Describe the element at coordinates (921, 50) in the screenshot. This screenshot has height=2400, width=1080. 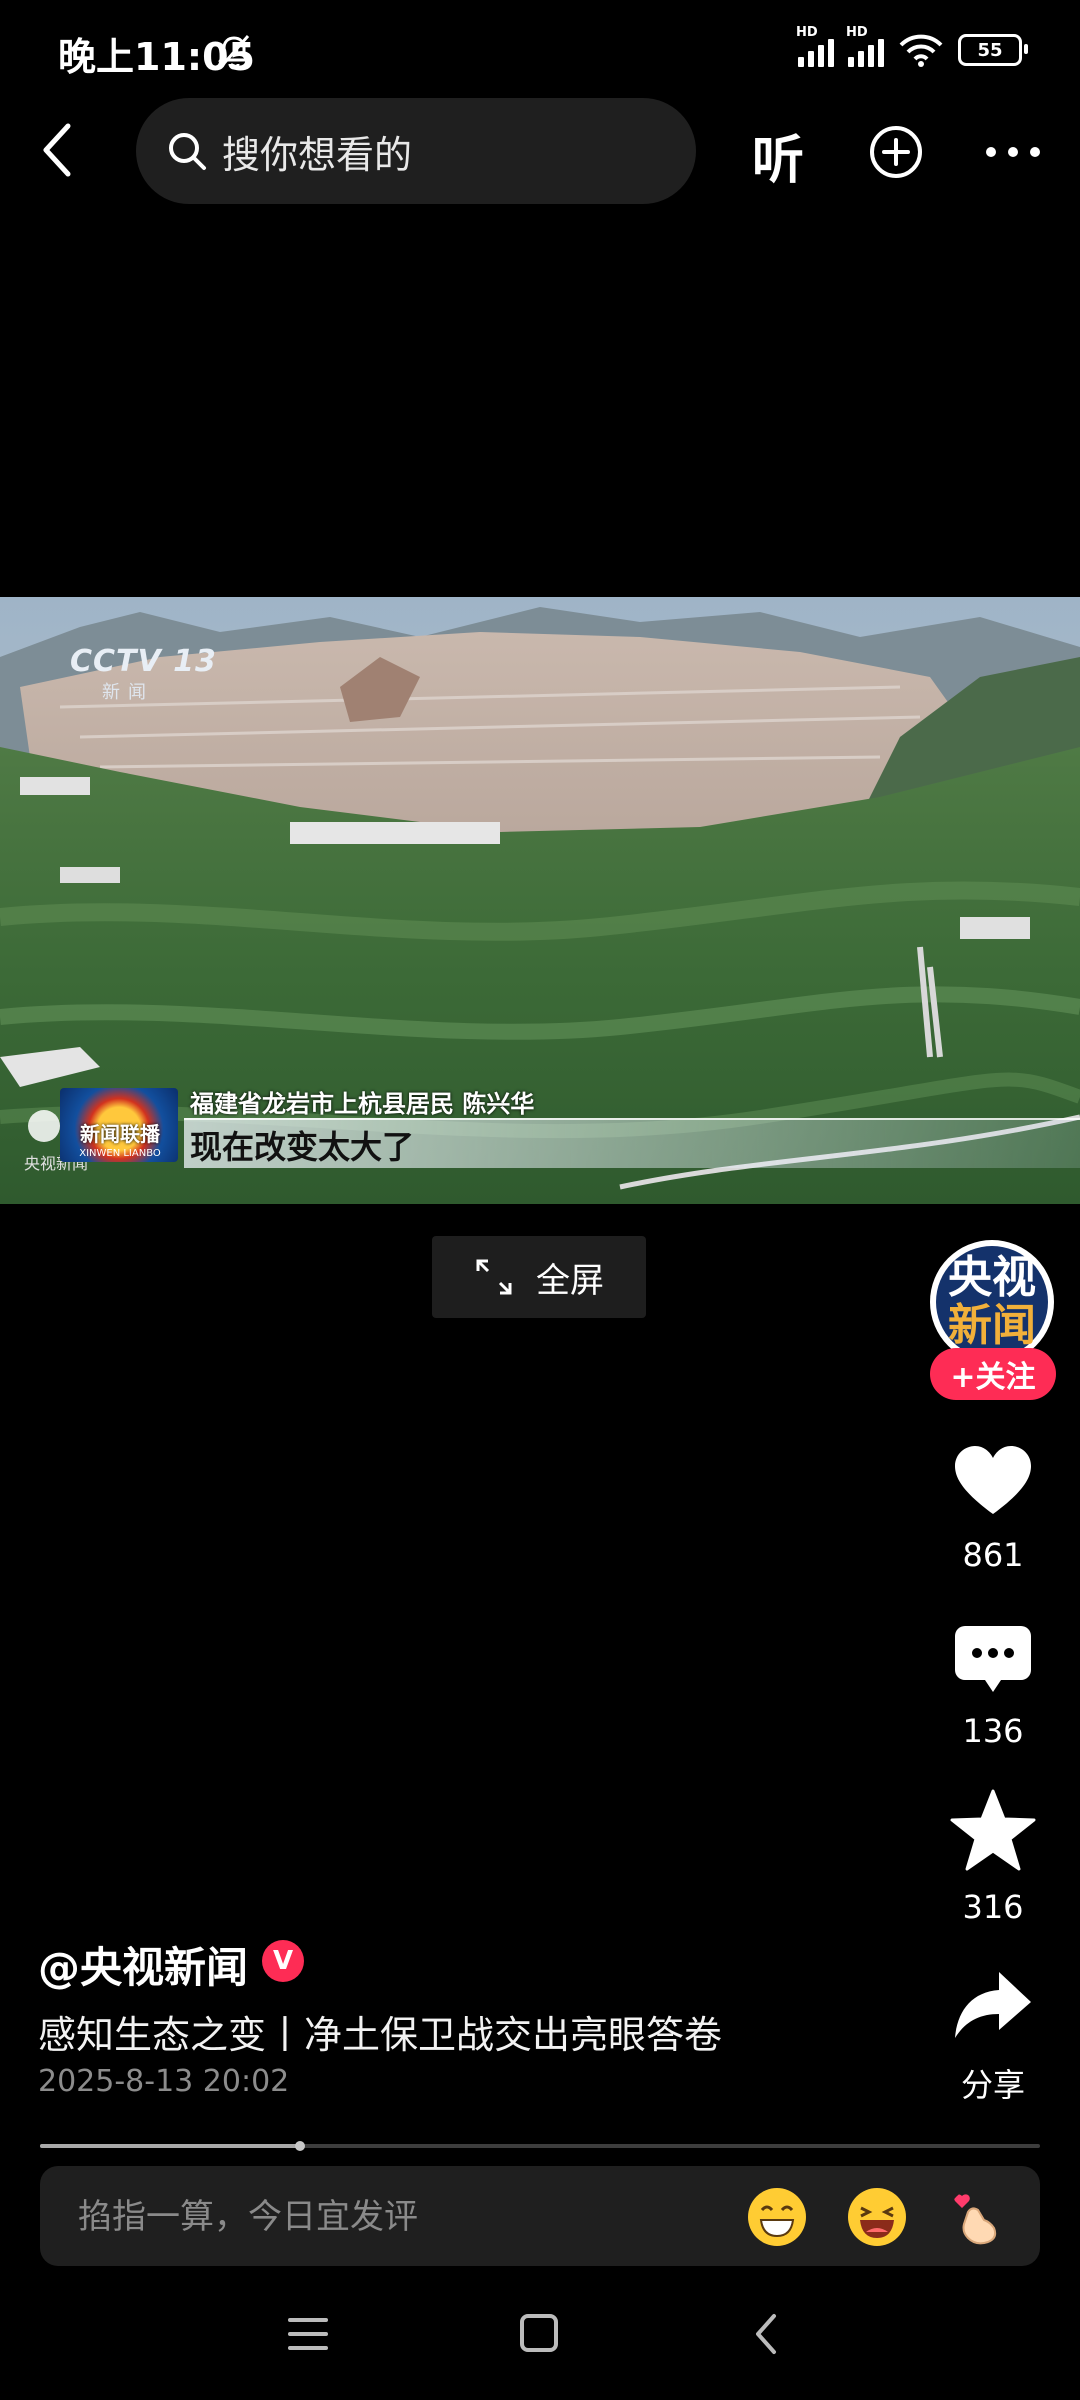
I see `wifi-icon` at that location.